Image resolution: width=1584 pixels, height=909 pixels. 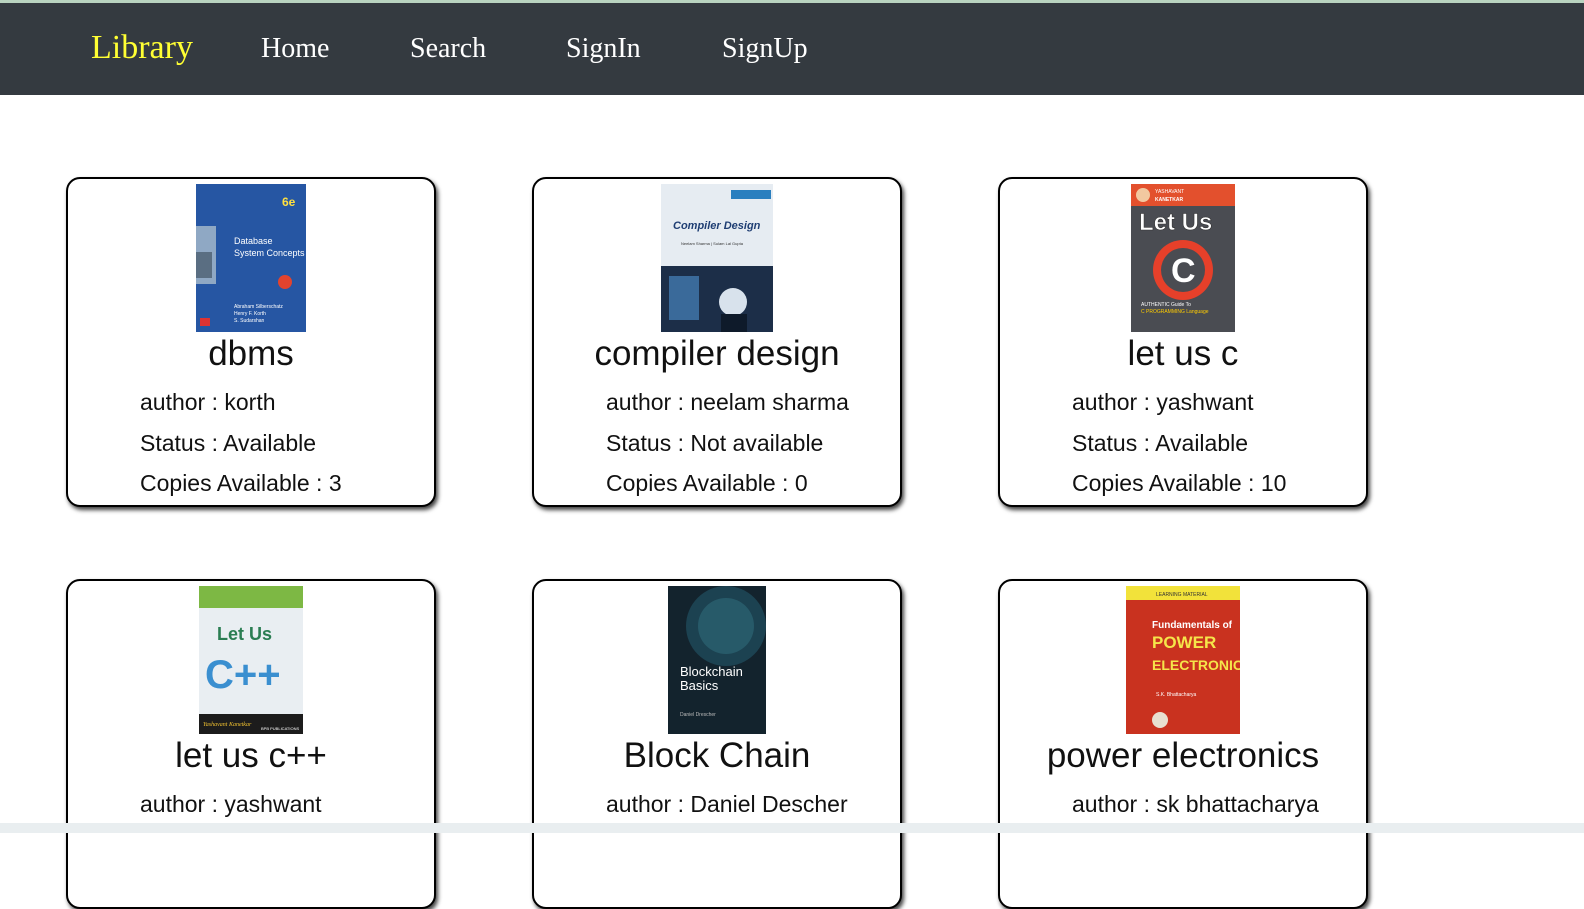 What do you see at coordinates (1169, 200) in the screenshot?
I see `svg-text: KANETKAR` at bounding box center [1169, 200].